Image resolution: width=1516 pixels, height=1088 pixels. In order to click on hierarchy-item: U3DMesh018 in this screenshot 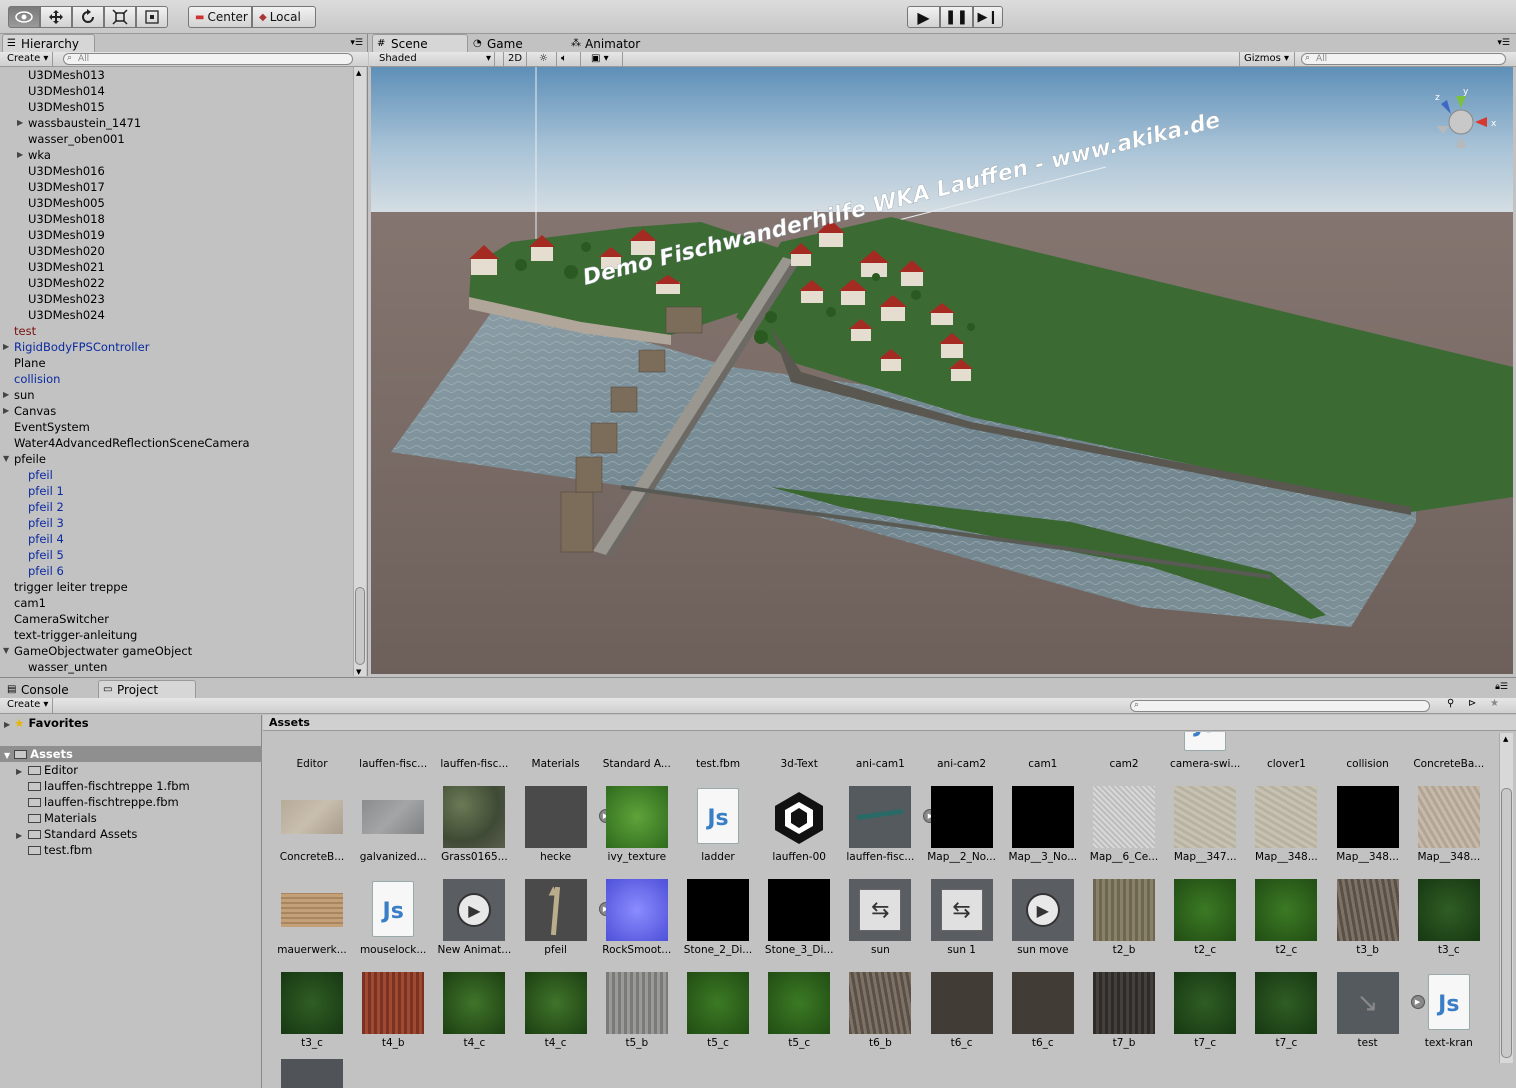, I will do `click(176, 219)`.